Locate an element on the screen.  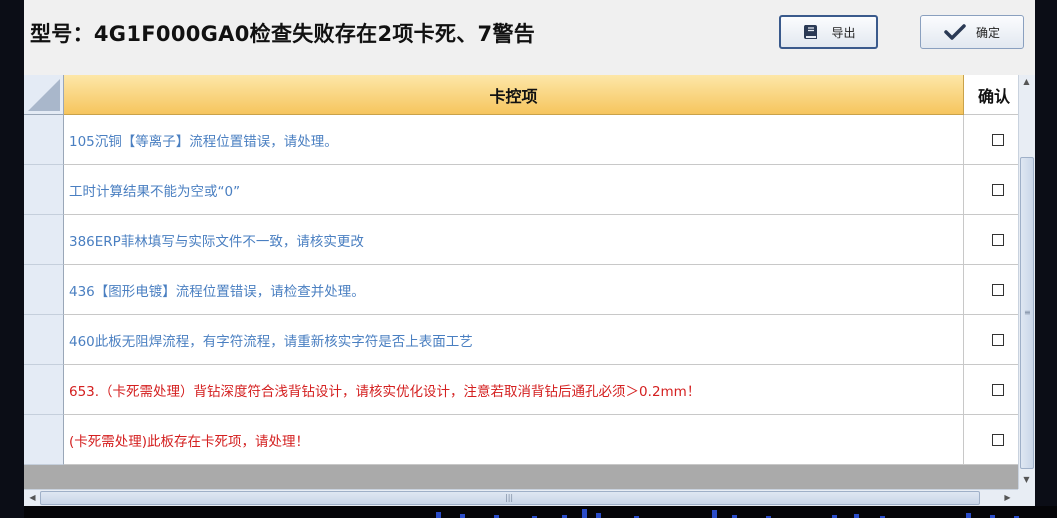
grid-corner-select-all is located at coordinates (44, 95).